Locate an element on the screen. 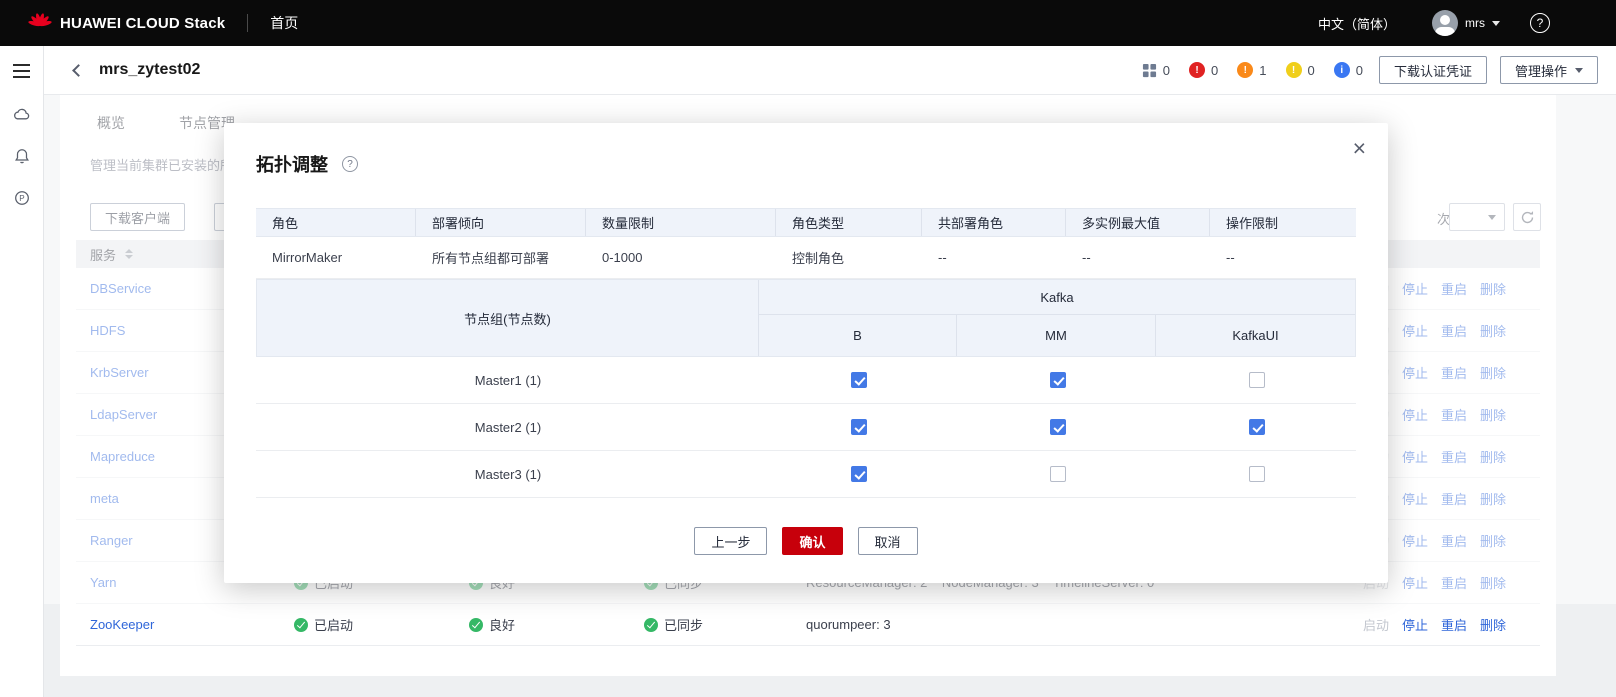 This screenshot has height=697, width=1616. topbar: HUAWEI CLOUD Stack 首页 中文（简体） mrs ? is located at coordinates (808, 23).